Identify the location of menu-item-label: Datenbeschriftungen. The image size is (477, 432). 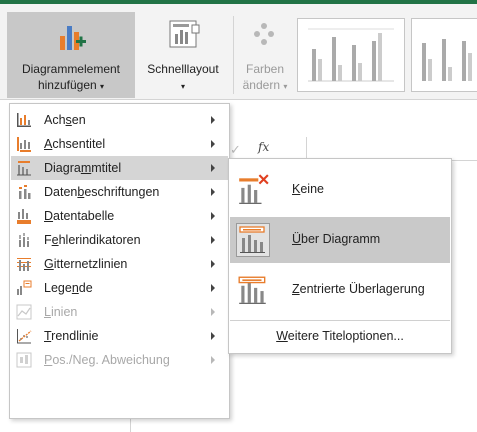
(102, 192).